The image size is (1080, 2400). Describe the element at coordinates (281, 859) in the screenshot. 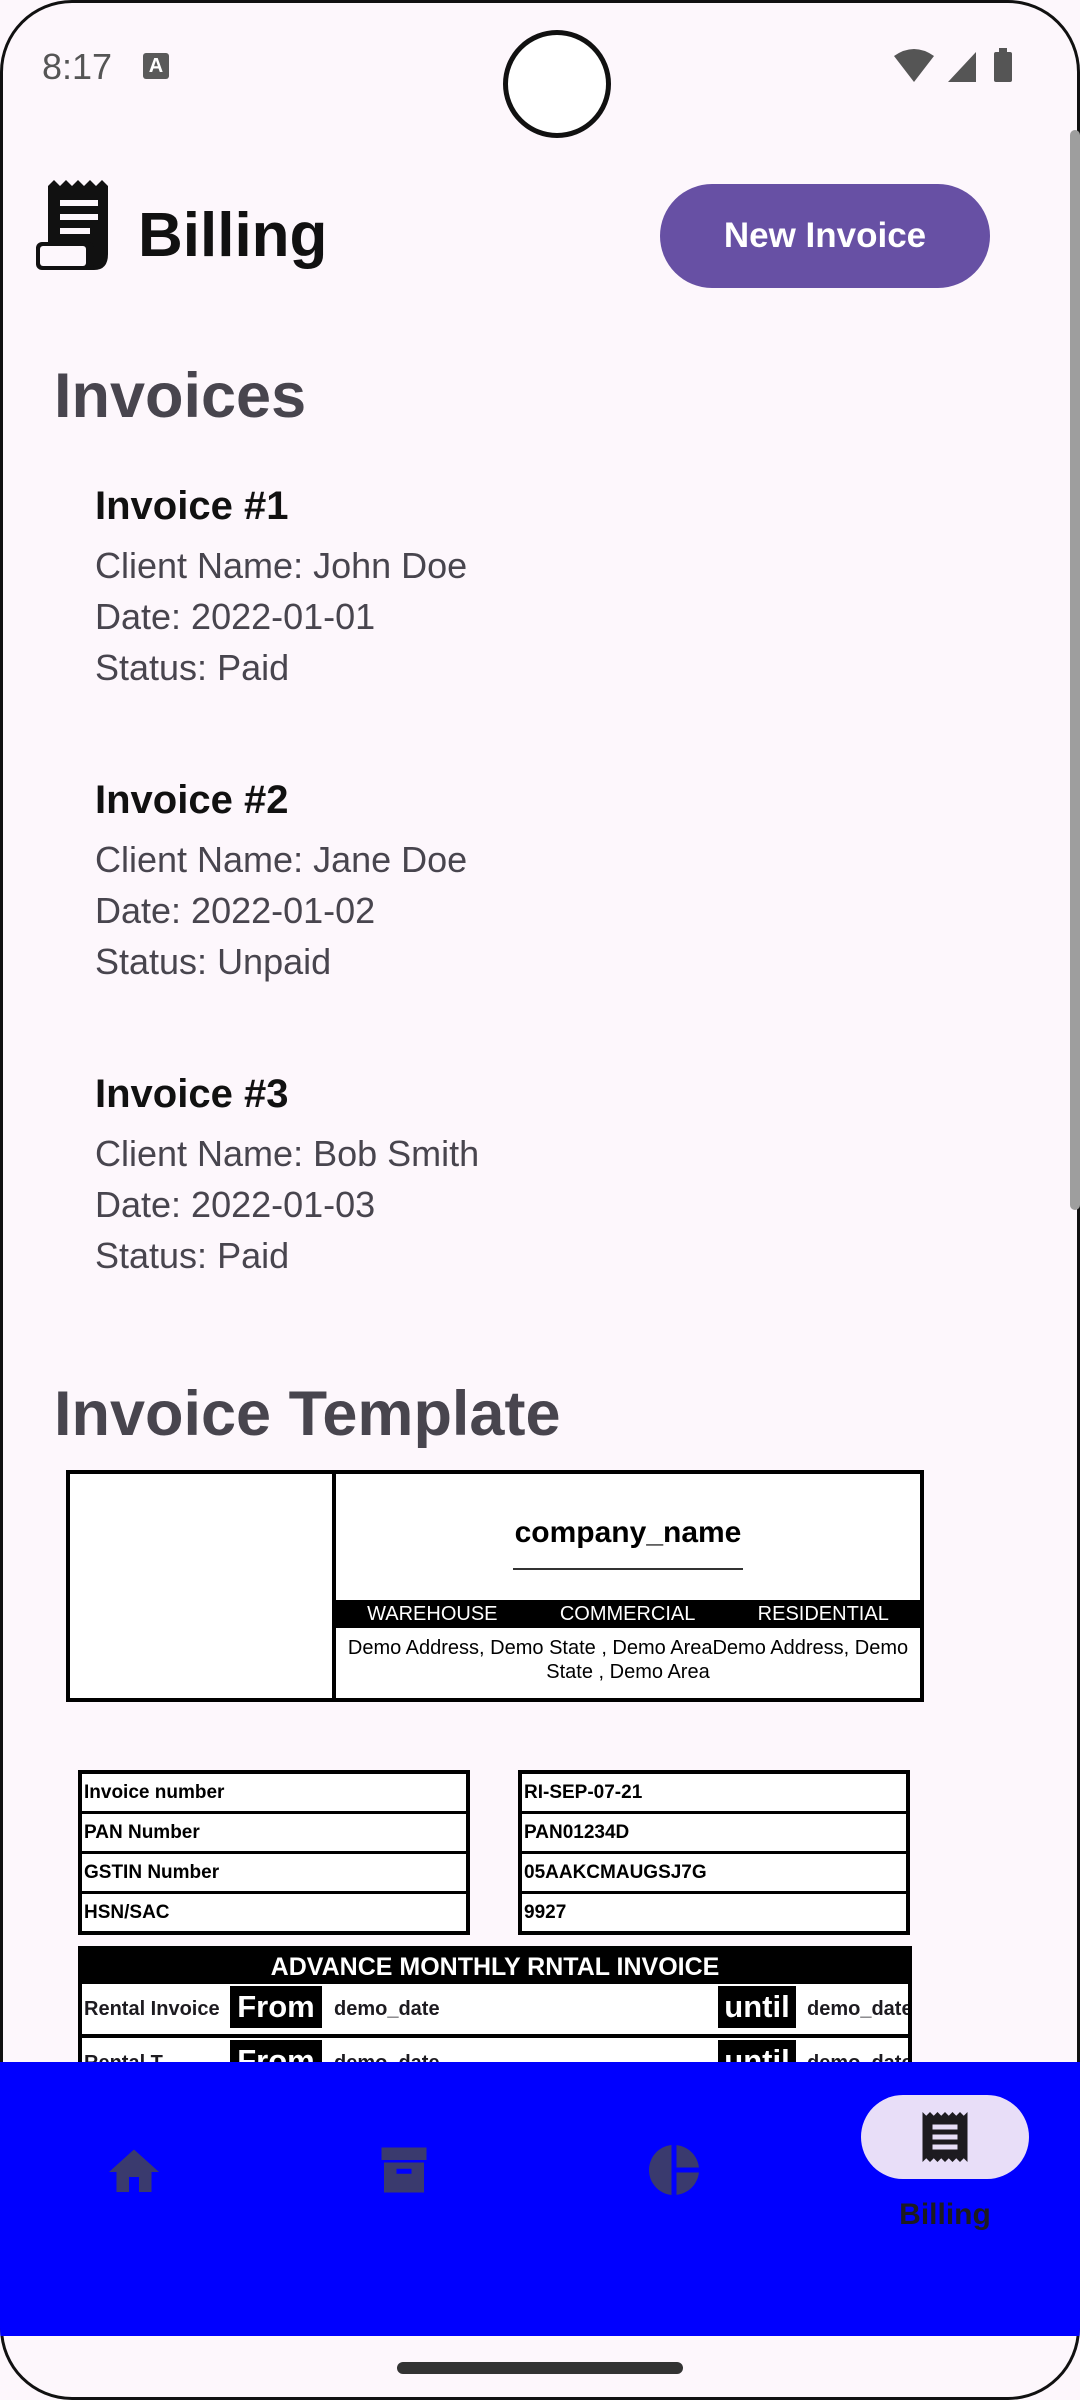

I see `invoice-client: Client Name: Jane Doe` at that location.